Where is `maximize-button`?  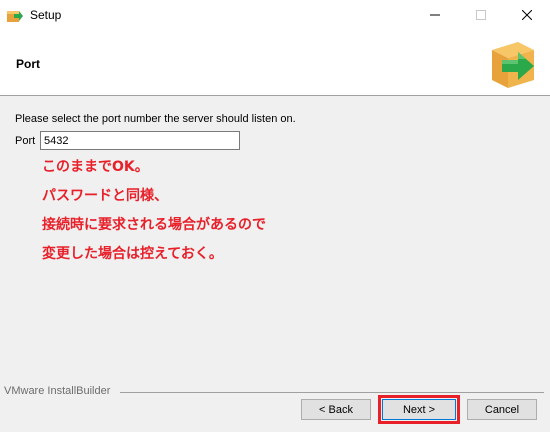
maximize-button is located at coordinates (481, 15).